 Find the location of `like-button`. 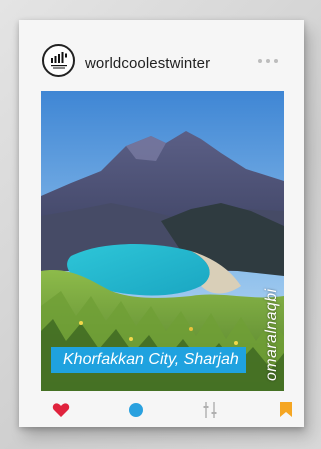

like-button is located at coordinates (61, 410).